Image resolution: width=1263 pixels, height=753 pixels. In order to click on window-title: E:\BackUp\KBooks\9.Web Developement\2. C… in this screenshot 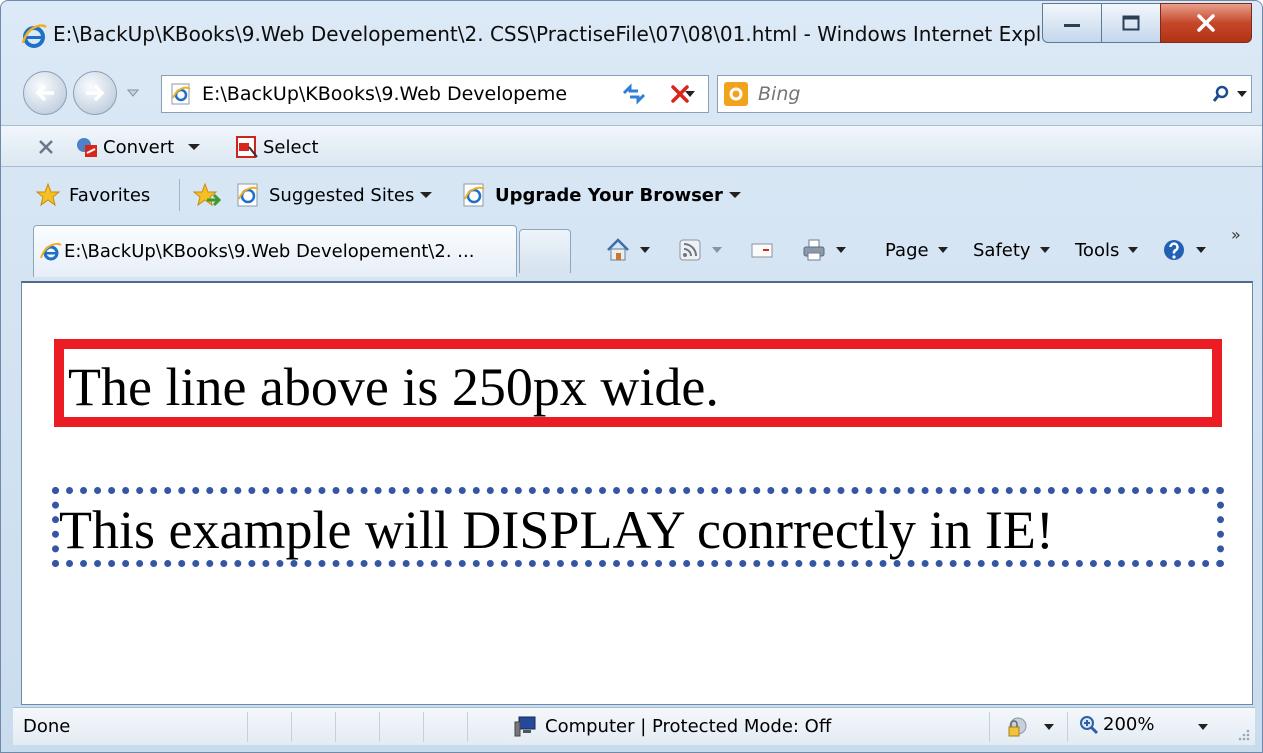, I will do `click(567, 34)`.